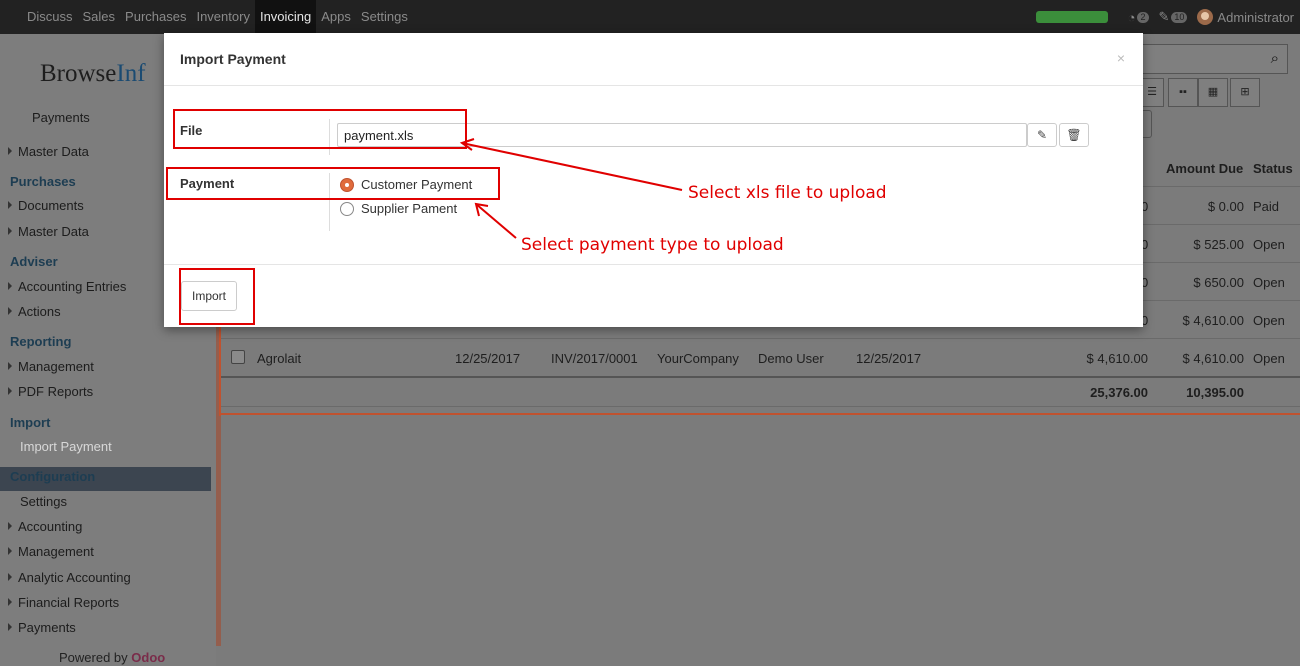  I want to click on sidebar-item-accounting: Accounting, so click(45, 526).